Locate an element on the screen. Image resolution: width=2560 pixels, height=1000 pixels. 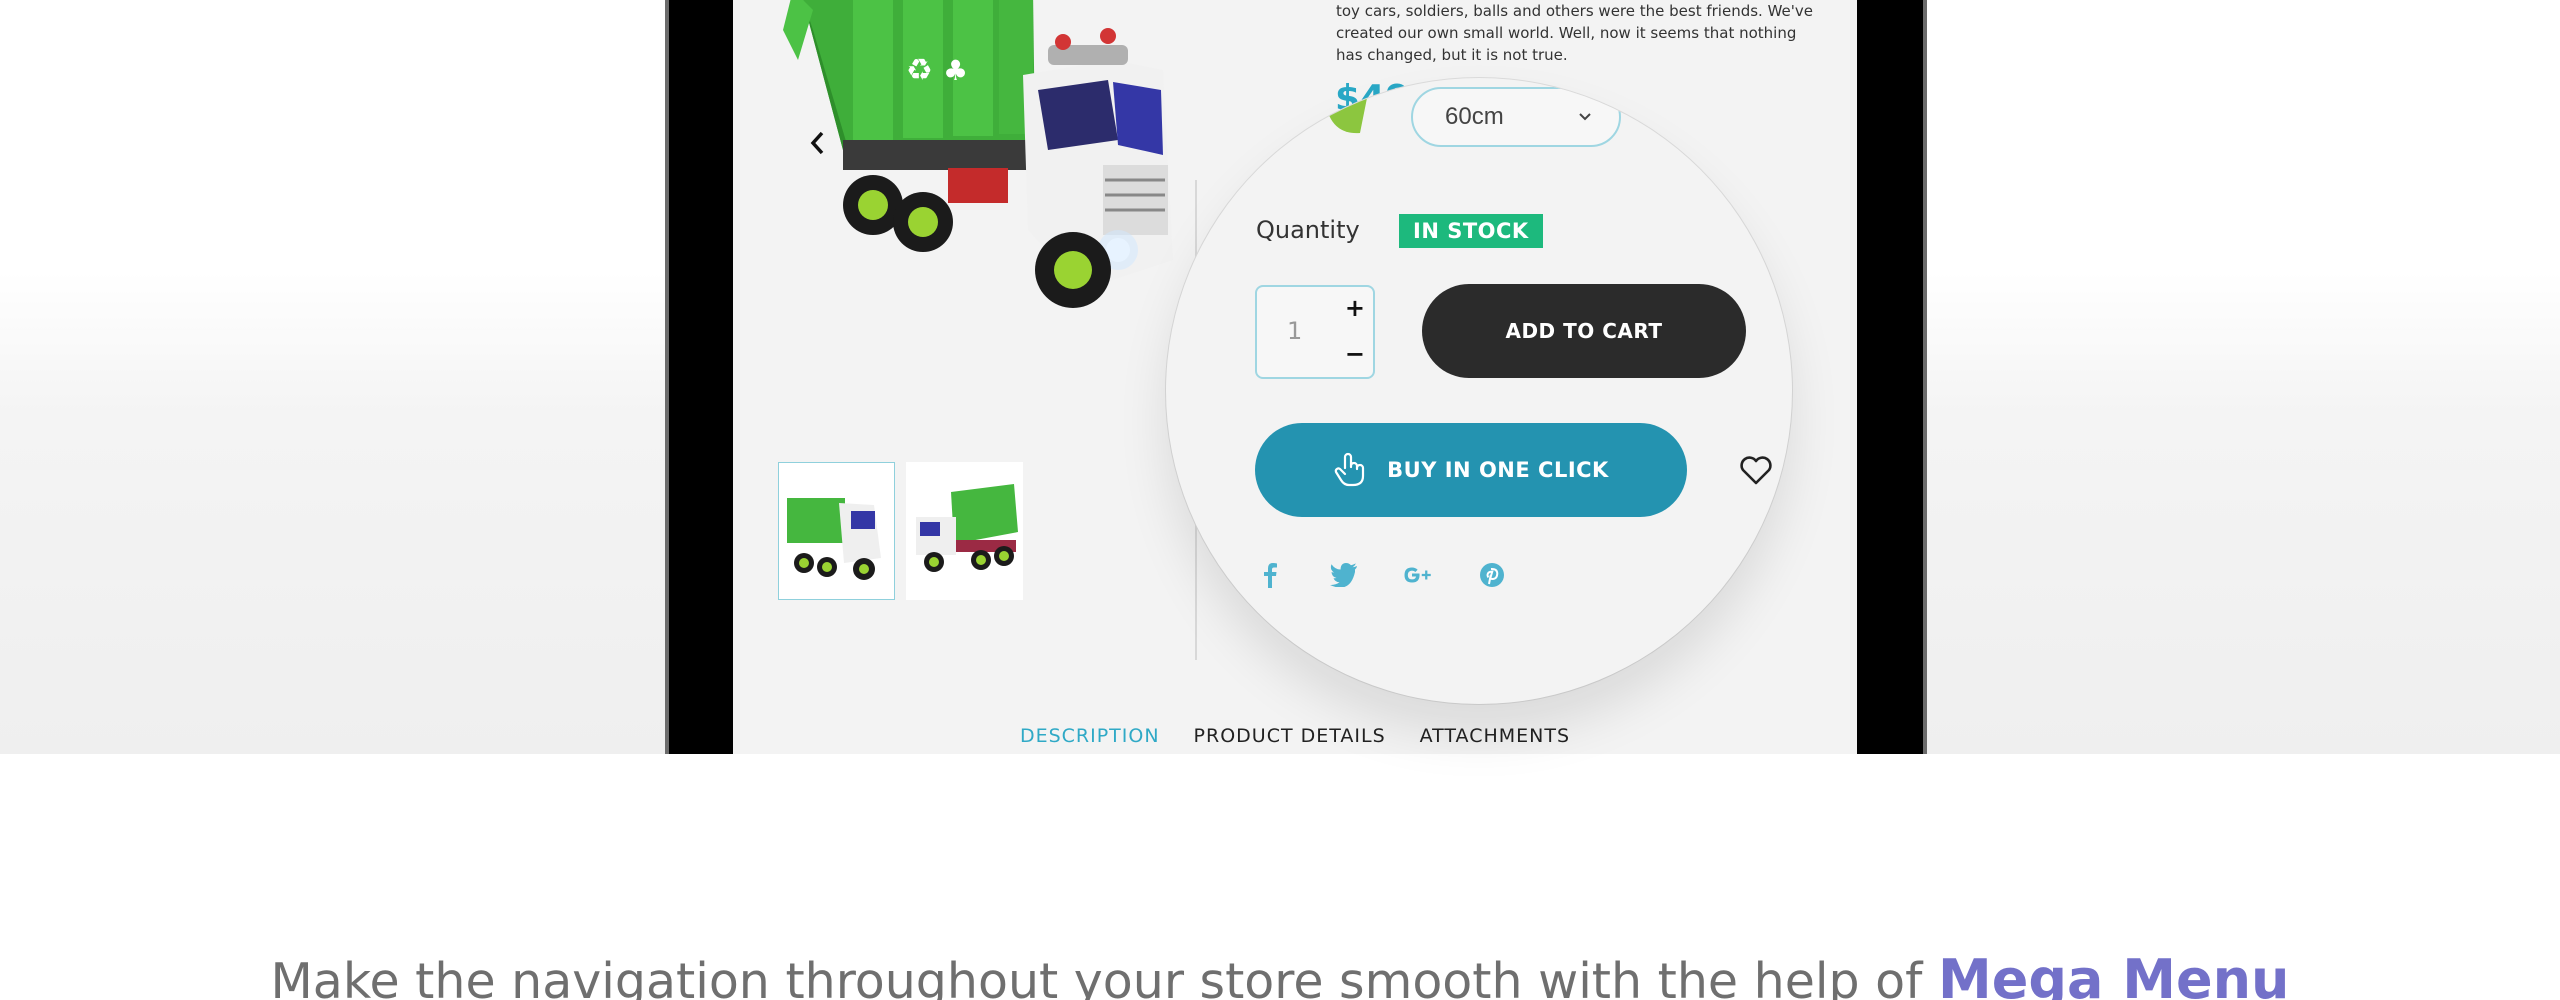
quantity-input: 1 is located at coordinates (1294, 331).